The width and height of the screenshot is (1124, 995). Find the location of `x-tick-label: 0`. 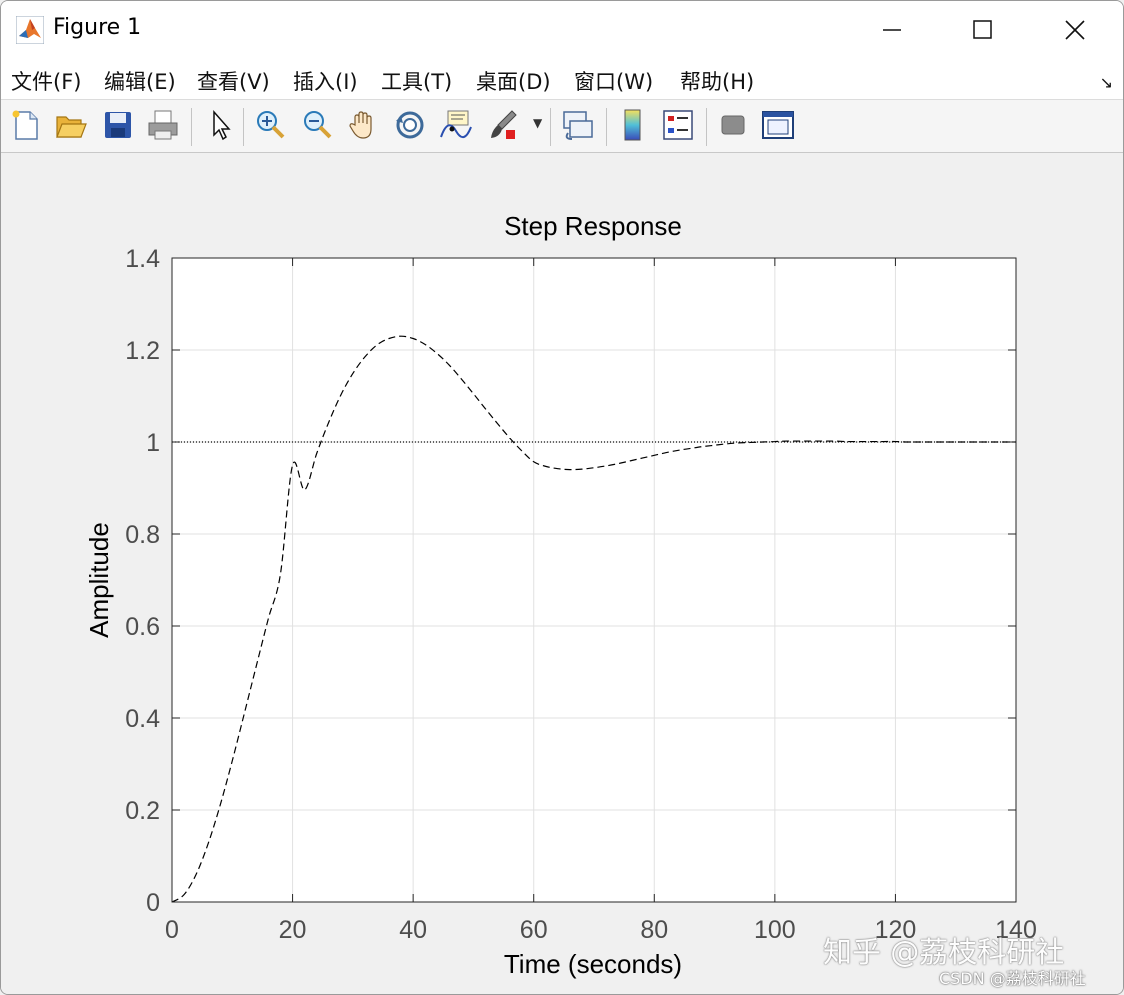

x-tick-label: 0 is located at coordinates (172, 930).